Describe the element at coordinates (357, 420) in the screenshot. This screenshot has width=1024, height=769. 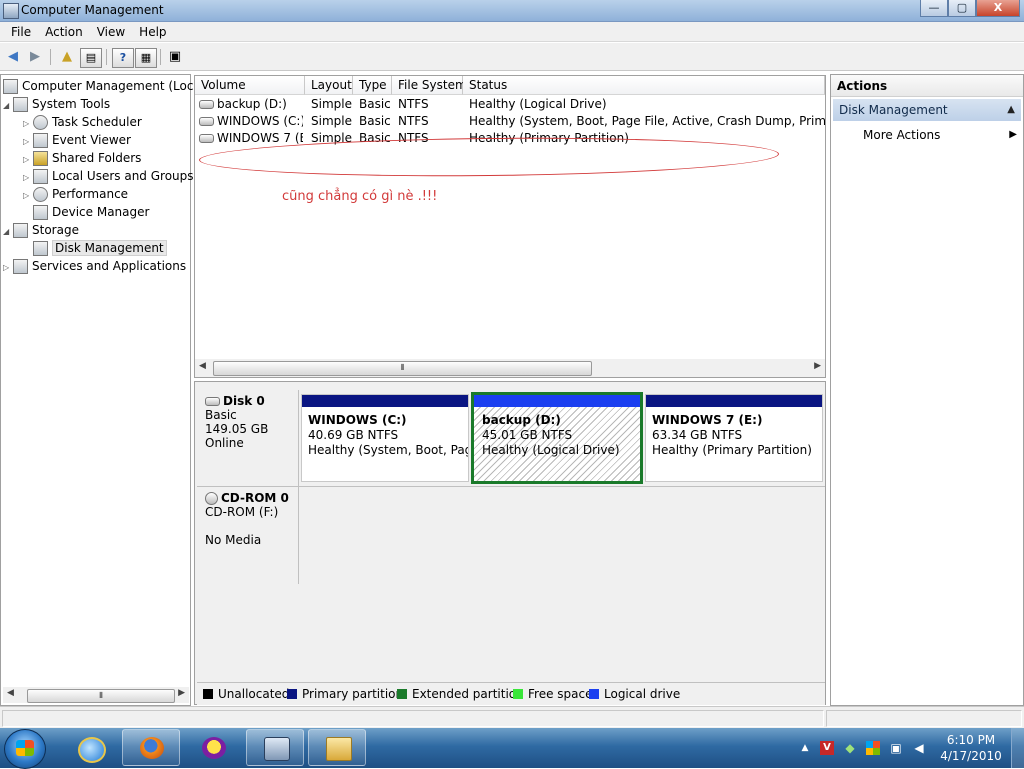
I see `partition-name: WINDOWS (C:)` at that location.